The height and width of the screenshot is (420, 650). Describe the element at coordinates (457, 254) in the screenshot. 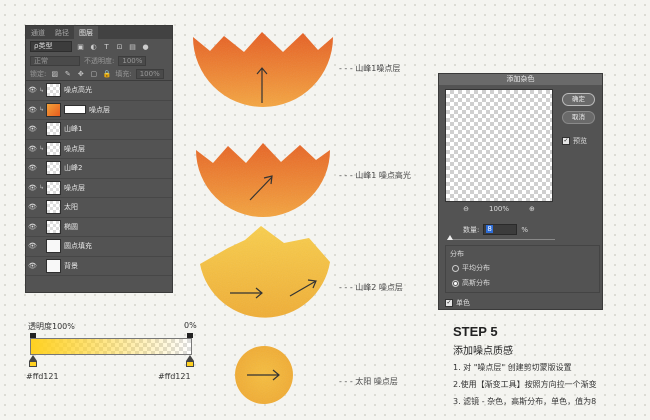

I see `distribution-title: 分布` at that location.